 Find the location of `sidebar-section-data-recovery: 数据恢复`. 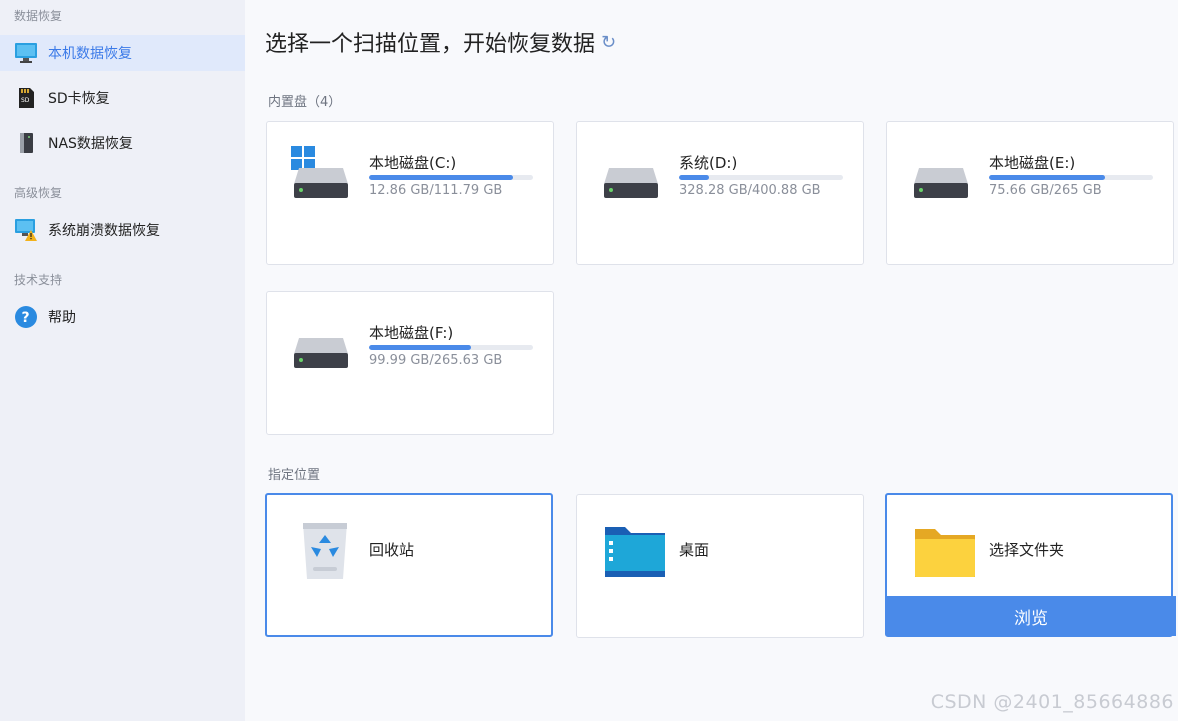

sidebar-section-data-recovery: 数据恢复 is located at coordinates (38, 16).